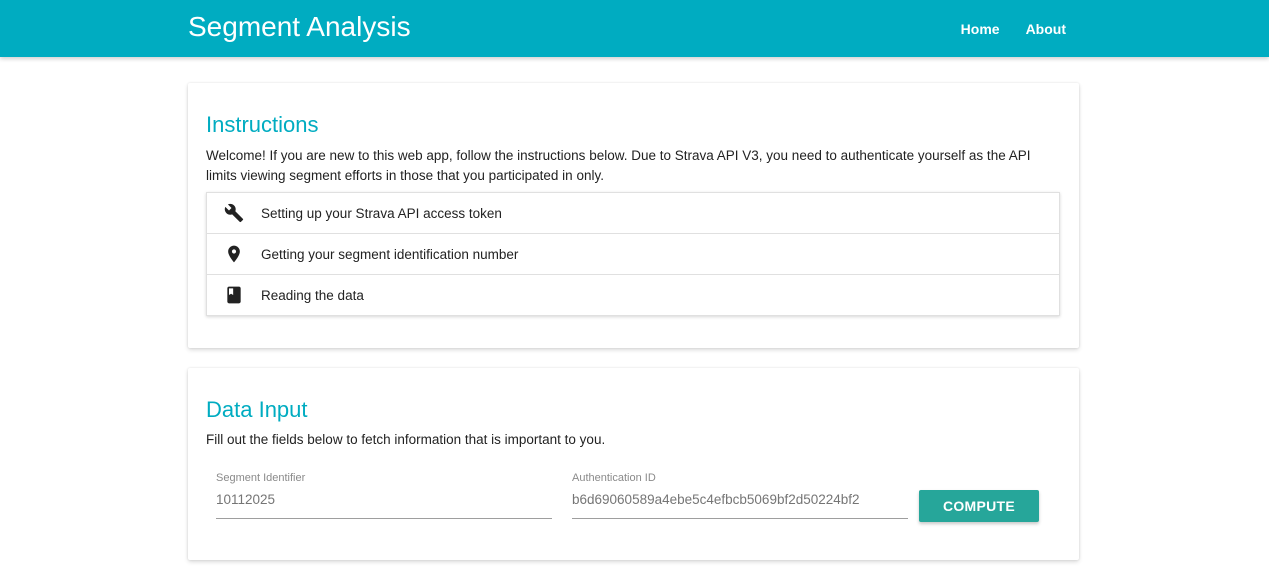 This screenshot has height=568, width=1269. Describe the element at coordinates (381, 213) in the screenshot. I see `list-item-label: Setting up your Strava API access token` at that location.